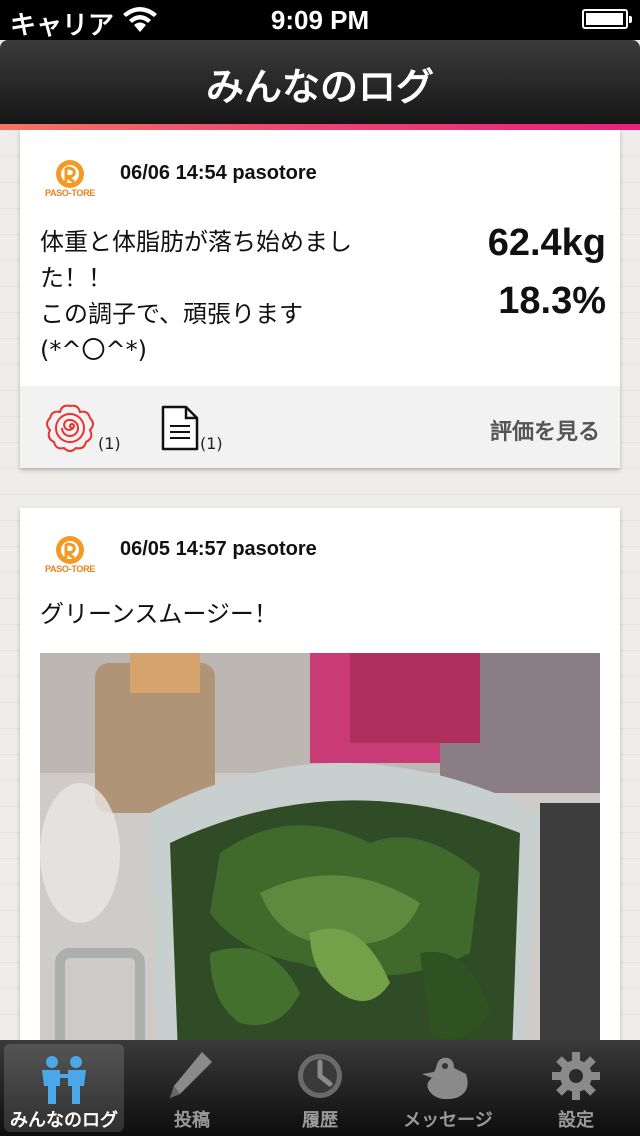 The height and width of the screenshot is (1136, 640). I want to click on page-title: みんなのログ, so click(319, 87).